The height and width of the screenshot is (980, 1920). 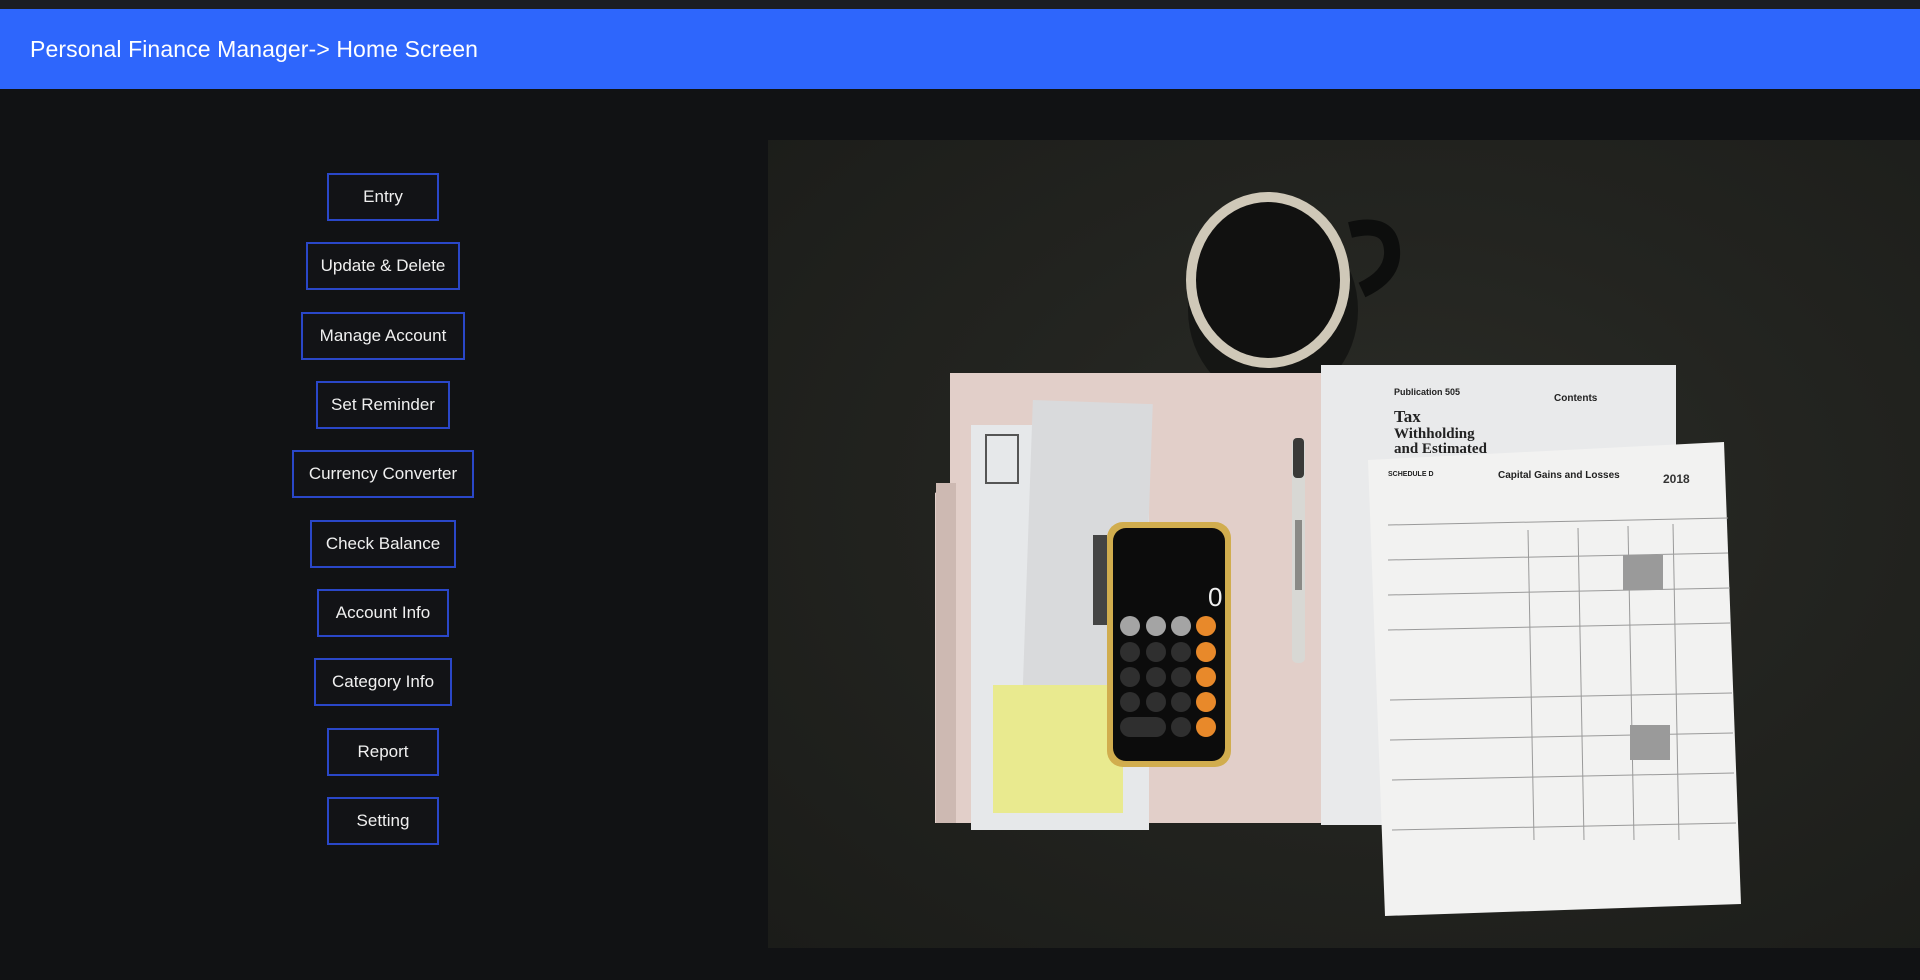 What do you see at coordinates (383, 544) in the screenshot?
I see `check-balance-button: Check Balance` at bounding box center [383, 544].